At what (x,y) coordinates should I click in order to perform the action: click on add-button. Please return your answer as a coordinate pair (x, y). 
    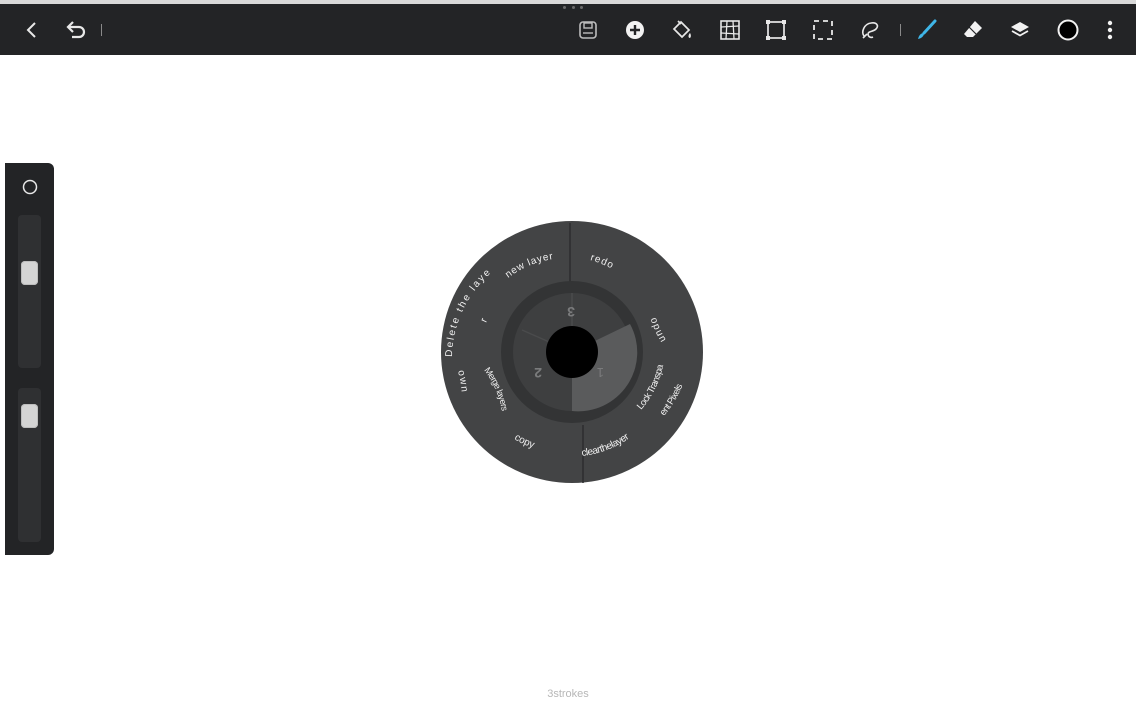
    Looking at the image, I should click on (635, 29).